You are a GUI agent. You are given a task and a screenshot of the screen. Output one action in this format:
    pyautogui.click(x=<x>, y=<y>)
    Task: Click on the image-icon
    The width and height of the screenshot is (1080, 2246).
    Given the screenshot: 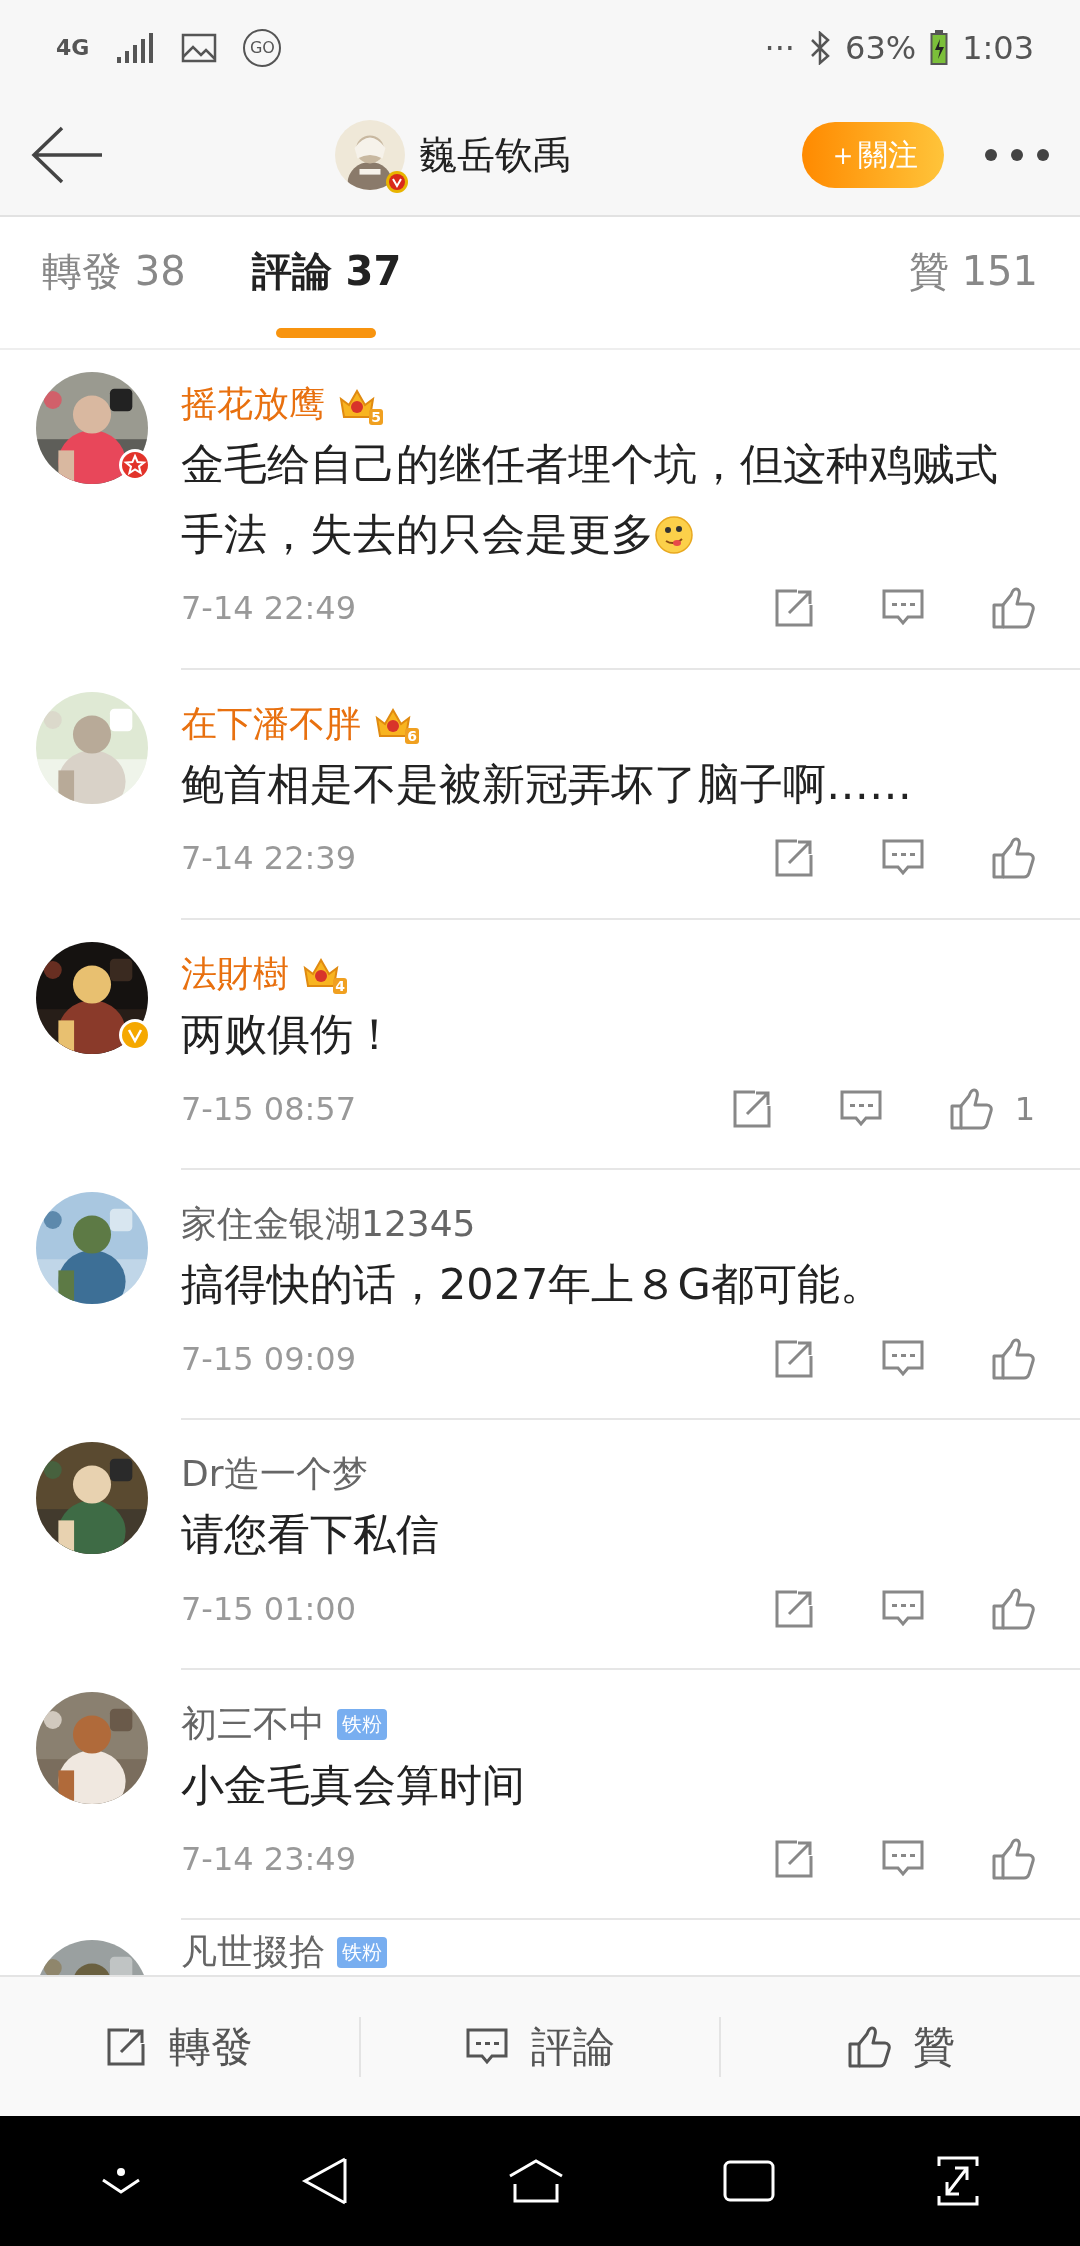 What is the action you would take?
    pyautogui.click(x=199, y=47)
    